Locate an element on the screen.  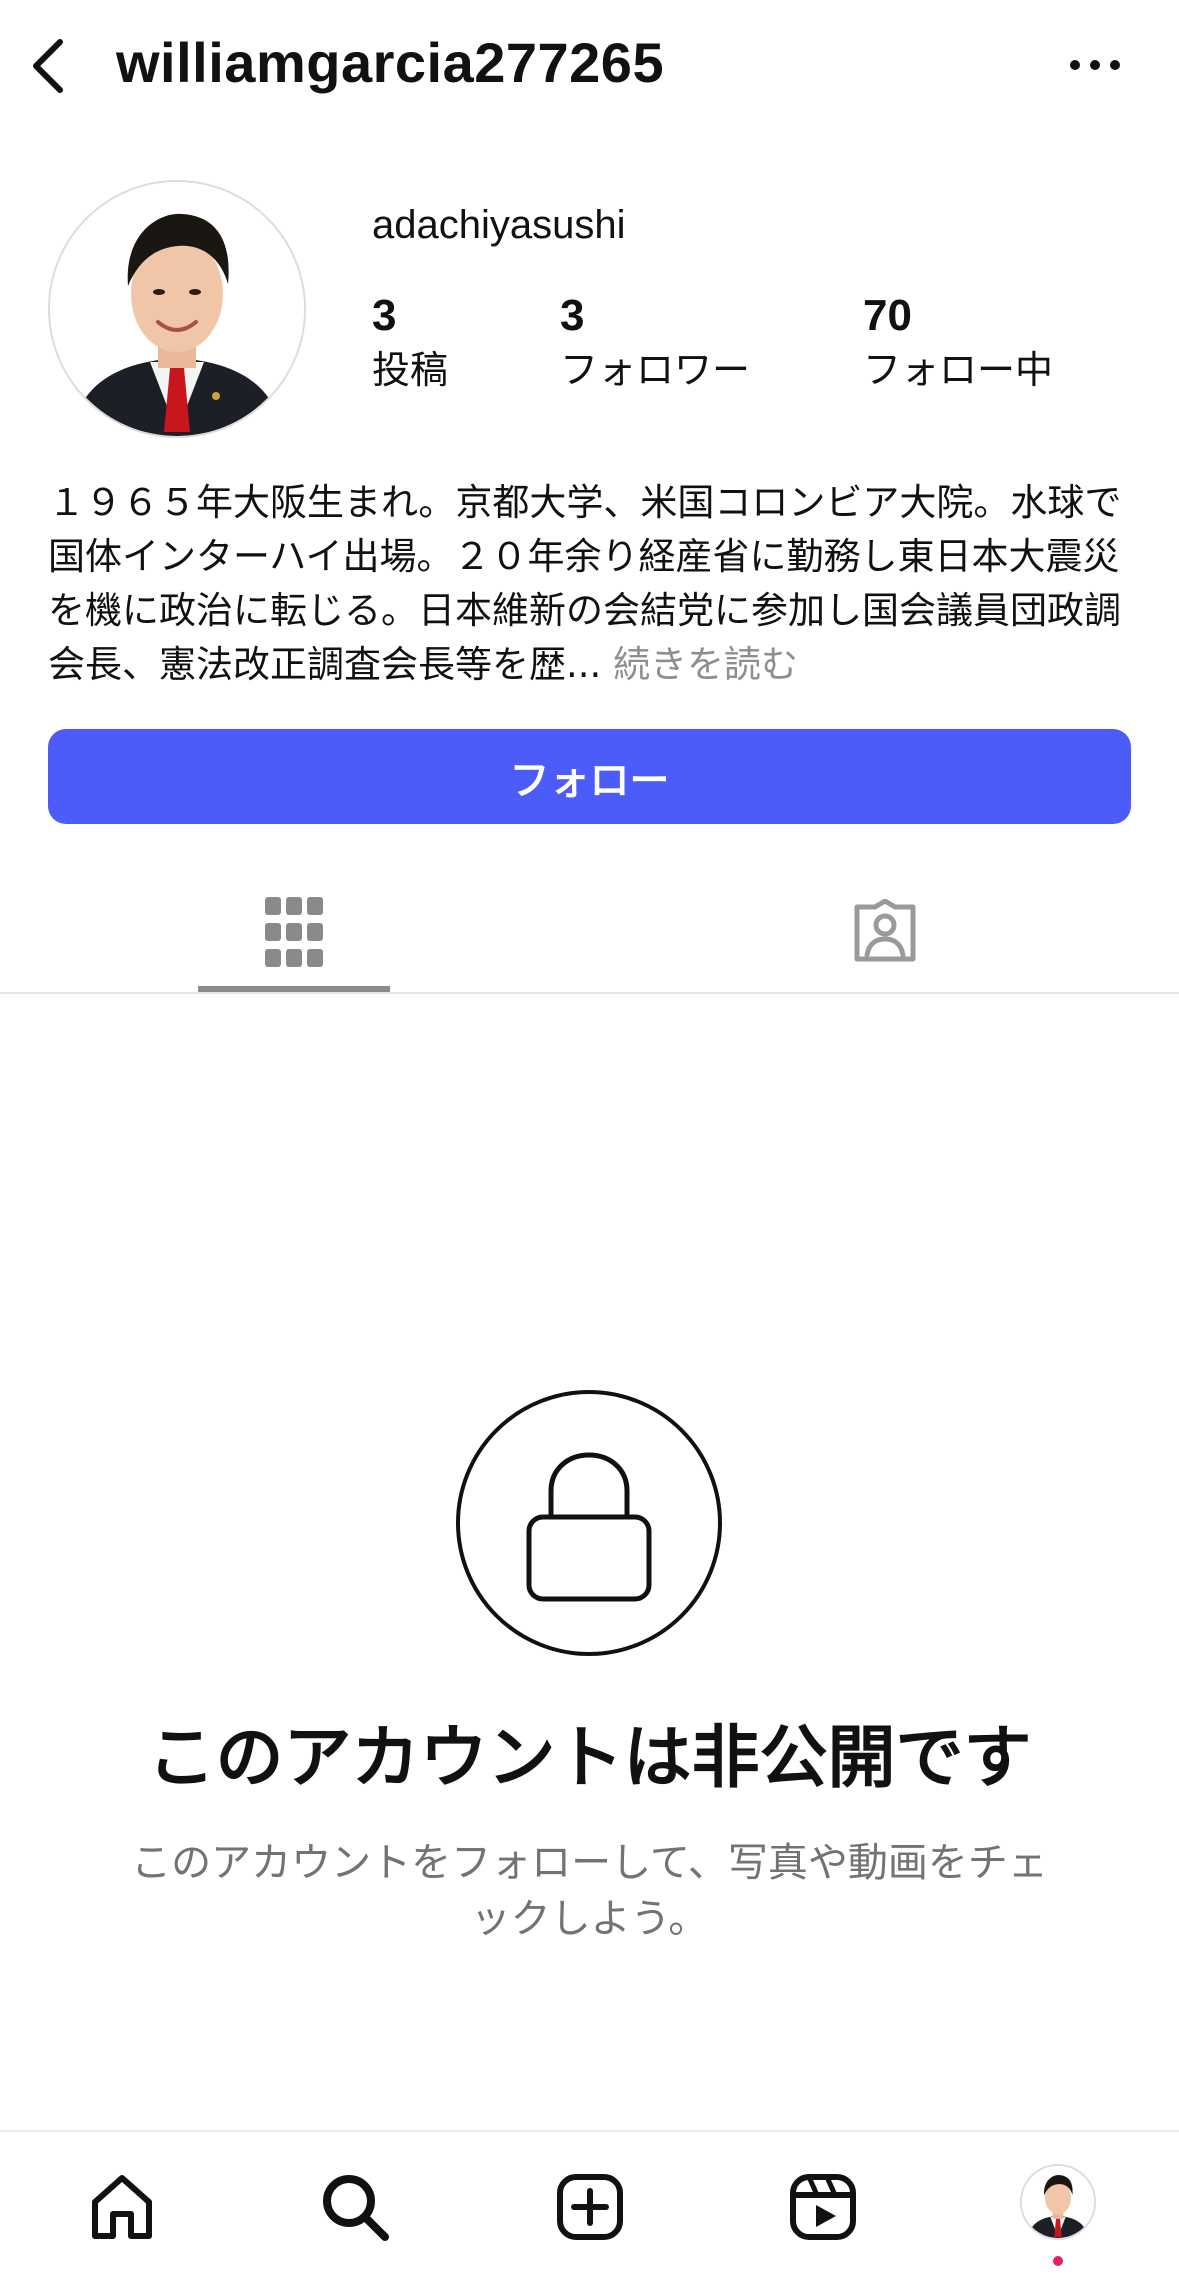
chevron-left-icon is located at coordinates (48, 66).